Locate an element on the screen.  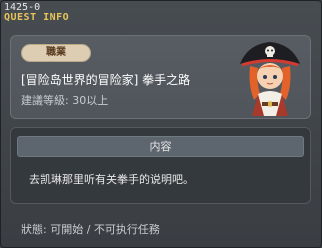
quest-category-badge: 職業 is located at coordinates (56, 53).